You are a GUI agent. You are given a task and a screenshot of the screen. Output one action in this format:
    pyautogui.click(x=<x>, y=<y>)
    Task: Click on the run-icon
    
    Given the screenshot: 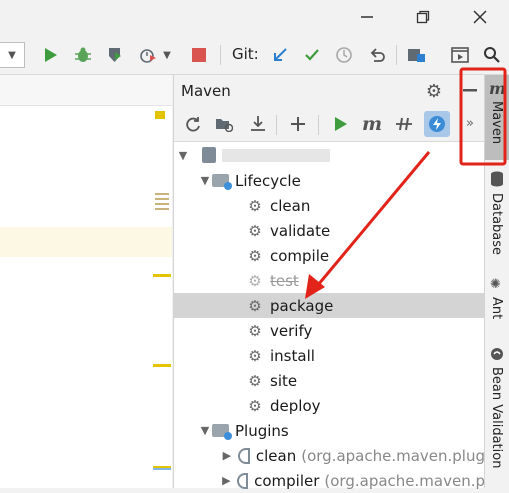 What is the action you would take?
    pyautogui.click(x=341, y=124)
    